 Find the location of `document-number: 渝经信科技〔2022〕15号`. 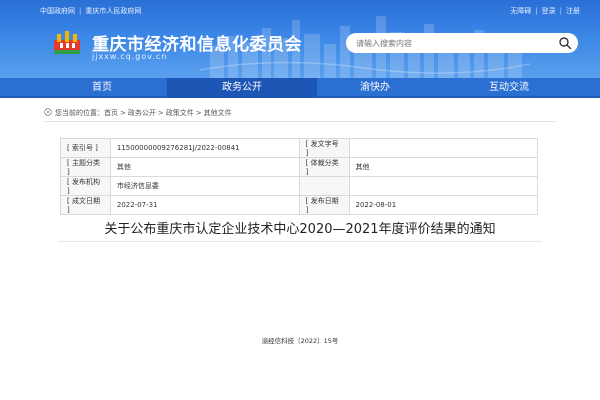

document-number: 渝经信科技〔2022〕15号 is located at coordinates (300, 341).